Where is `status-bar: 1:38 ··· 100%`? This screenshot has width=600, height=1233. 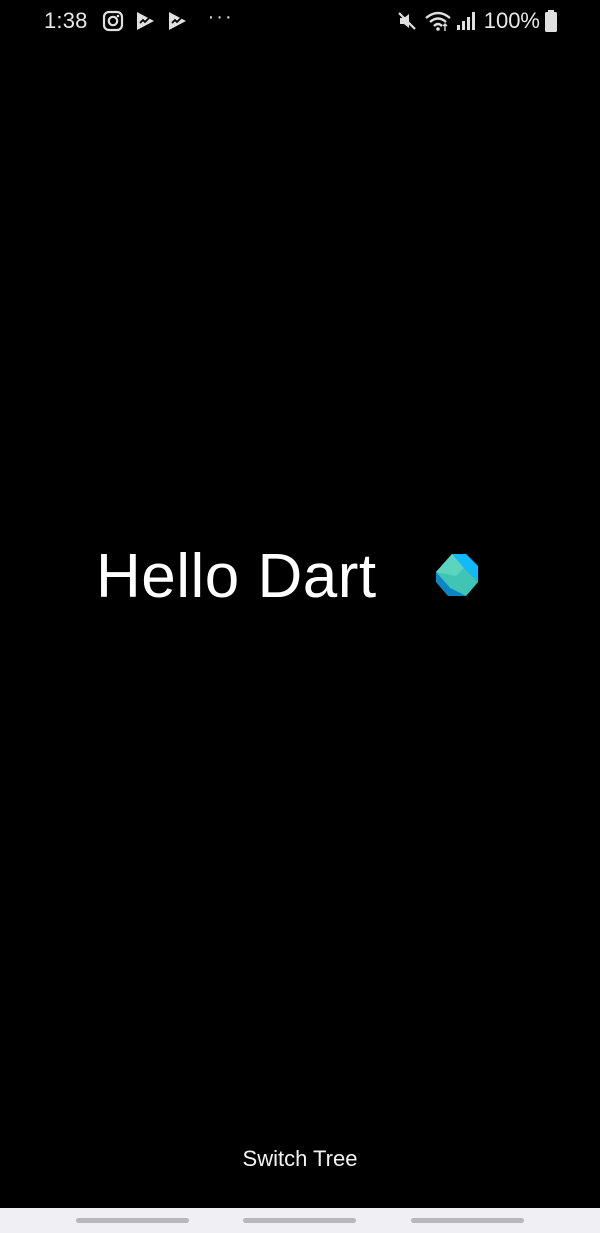
status-bar: 1:38 ··· 100% is located at coordinates (300, 21).